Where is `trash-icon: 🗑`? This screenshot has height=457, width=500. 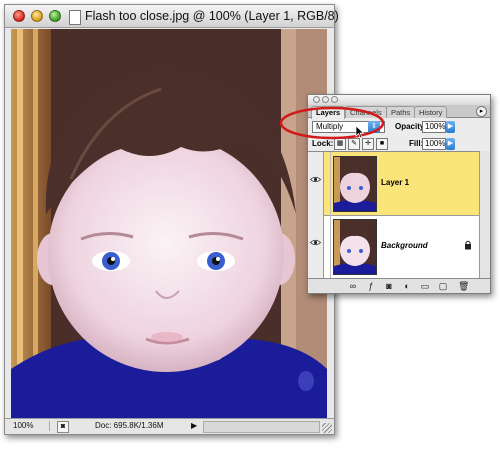
trash-icon: 🗑 is located at coordinates (463, 286).